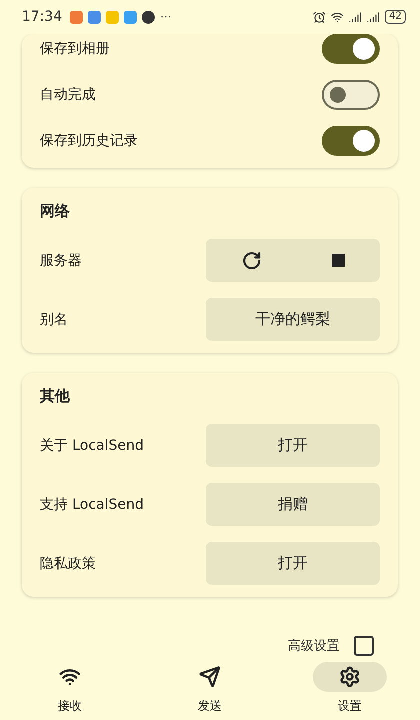  What do you see at coordinates (55, 397) in the screenshot?
I see `section-title: 其他` at bounding box center [55, 397].